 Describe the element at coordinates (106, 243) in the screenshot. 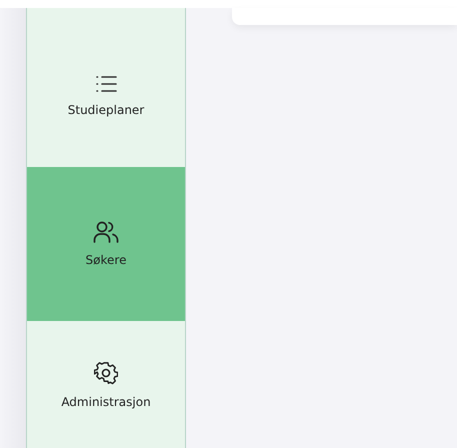

I see `sidebar-item: Søkere` at that location.